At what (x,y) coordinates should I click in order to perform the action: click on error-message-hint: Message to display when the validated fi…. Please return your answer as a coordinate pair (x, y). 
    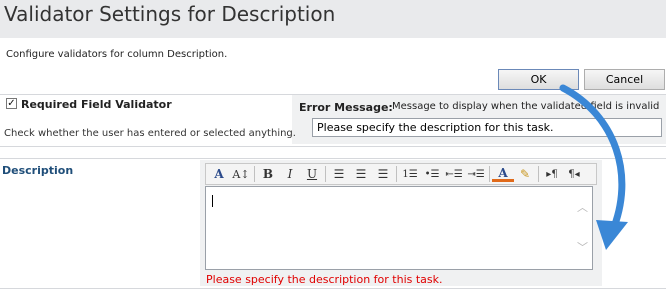
    Looking at the image, I should click on (526, 106).